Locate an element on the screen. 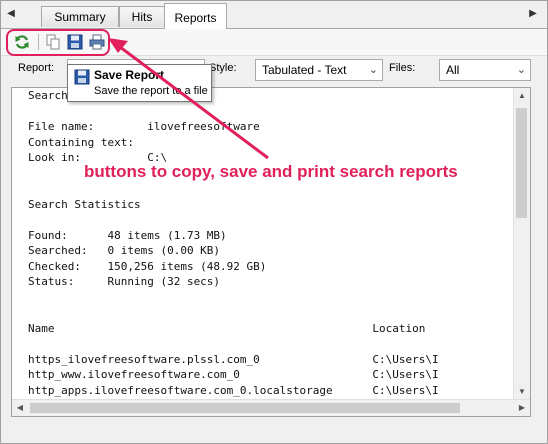 This screenshot has height=444, width=548. save-report-tooltip: Save Report Save the report to a file is located at coordinates (139, 83).